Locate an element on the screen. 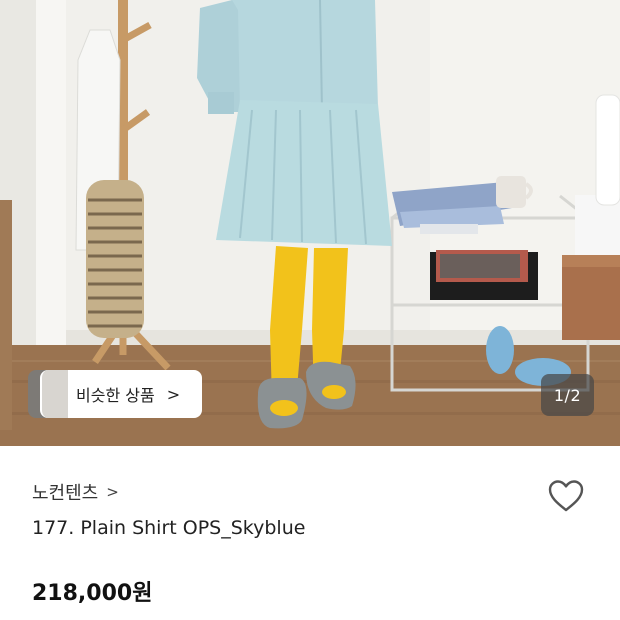 The height and width of the screenshot is (620, 620). brand-name: 노컨텐츠 is located at coordinates (65, 493).